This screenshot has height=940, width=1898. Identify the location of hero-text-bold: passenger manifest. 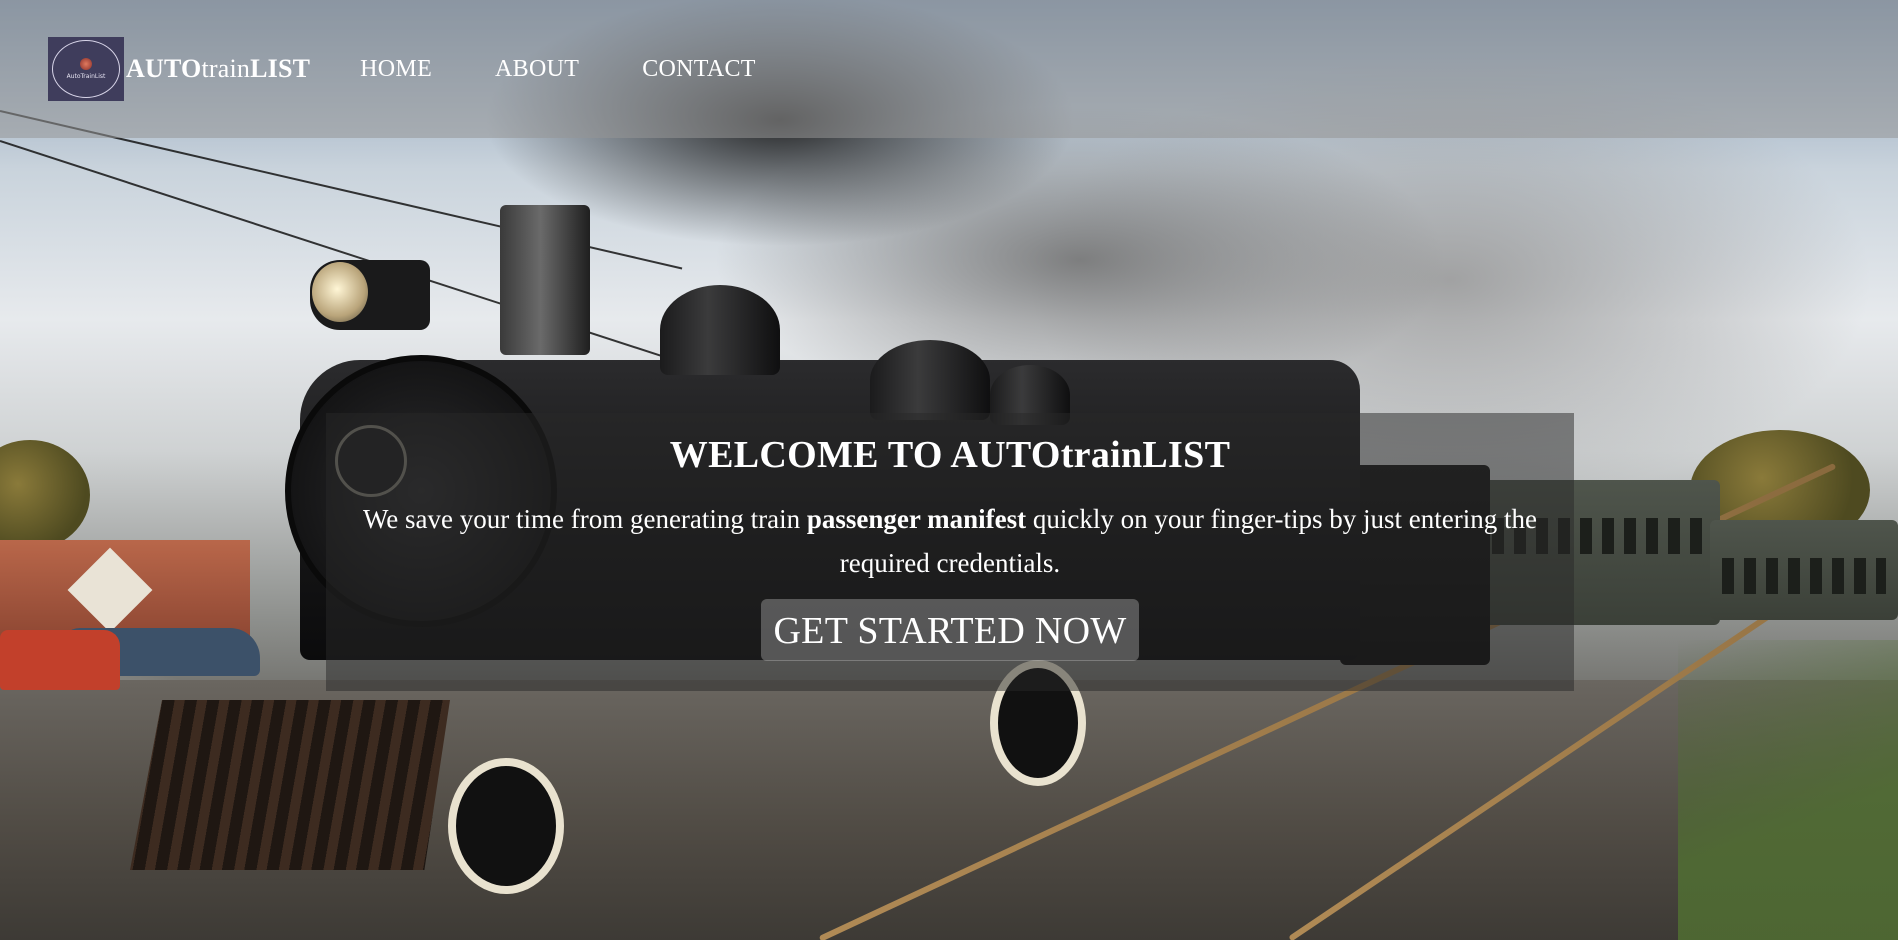
(916, 519).